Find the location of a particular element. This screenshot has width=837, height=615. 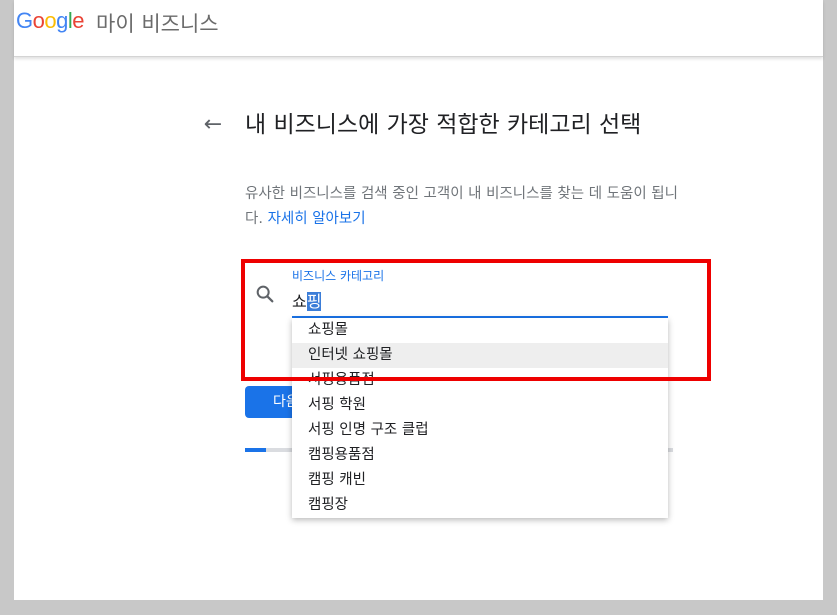

dropdown-item: 쇼핑몰 is located at coordinates (480, 330).